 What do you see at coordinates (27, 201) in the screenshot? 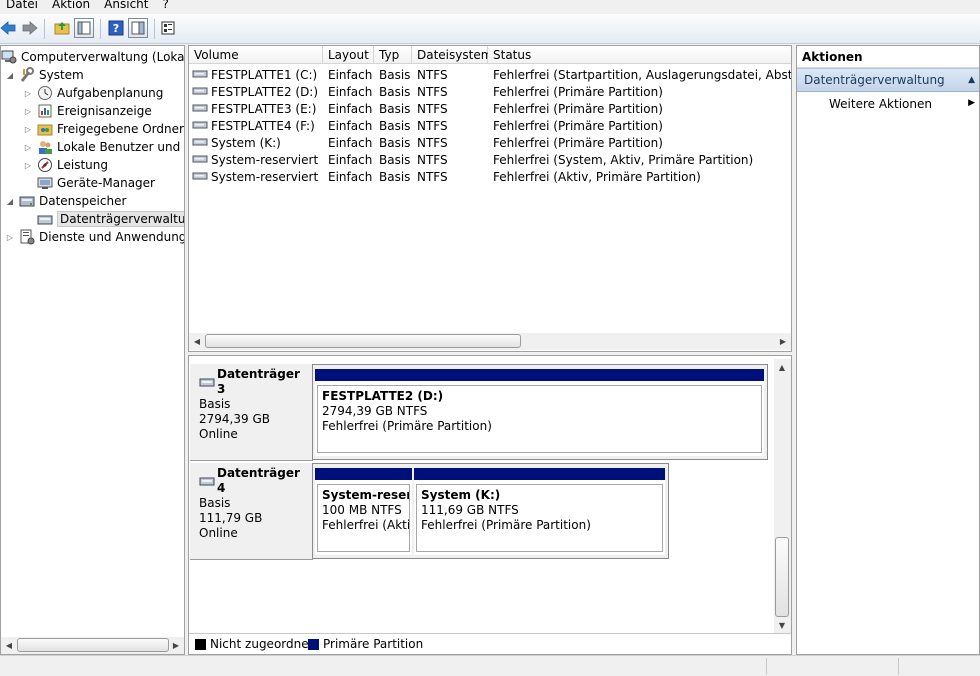
I see `storage-icon` at bounding box center [27, 201].